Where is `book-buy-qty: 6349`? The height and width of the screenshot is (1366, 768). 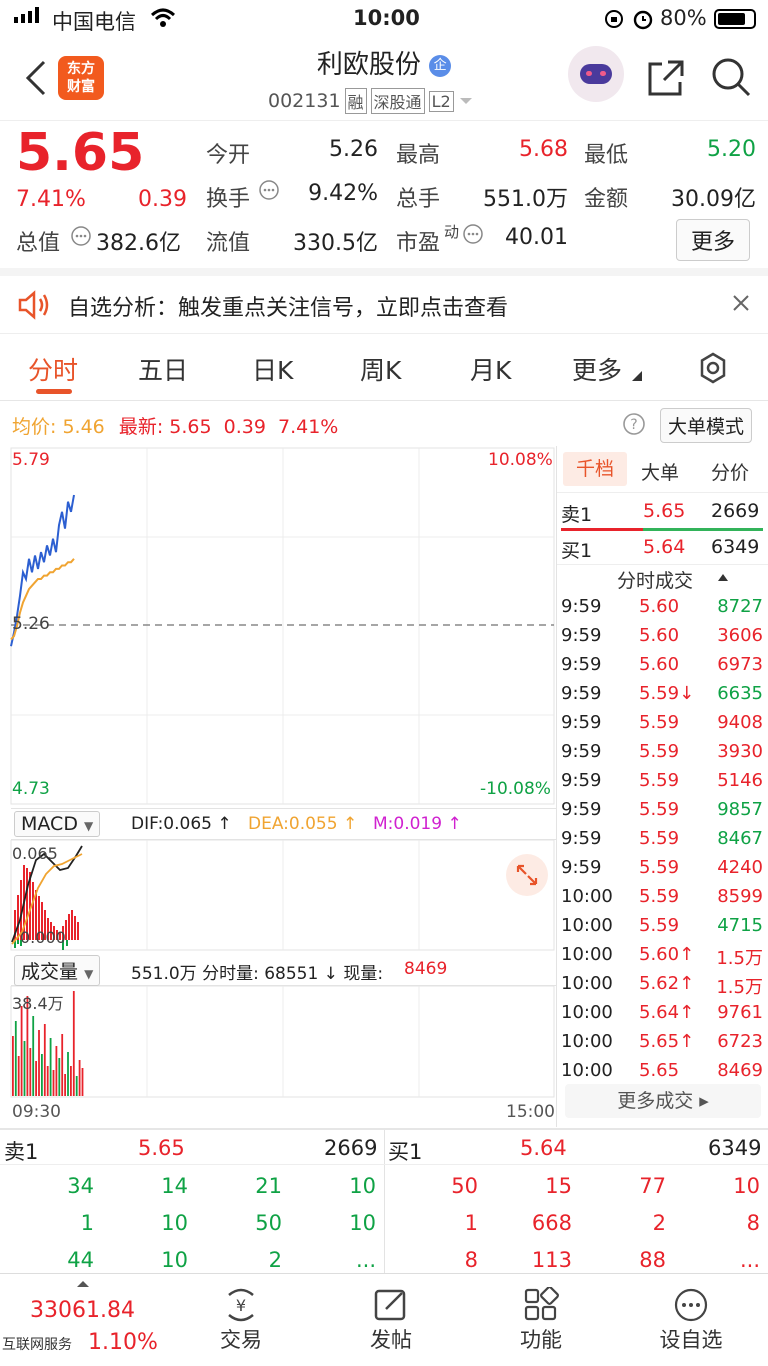
book-buy-qty: 6349 is located at coordinates (735, 1148).